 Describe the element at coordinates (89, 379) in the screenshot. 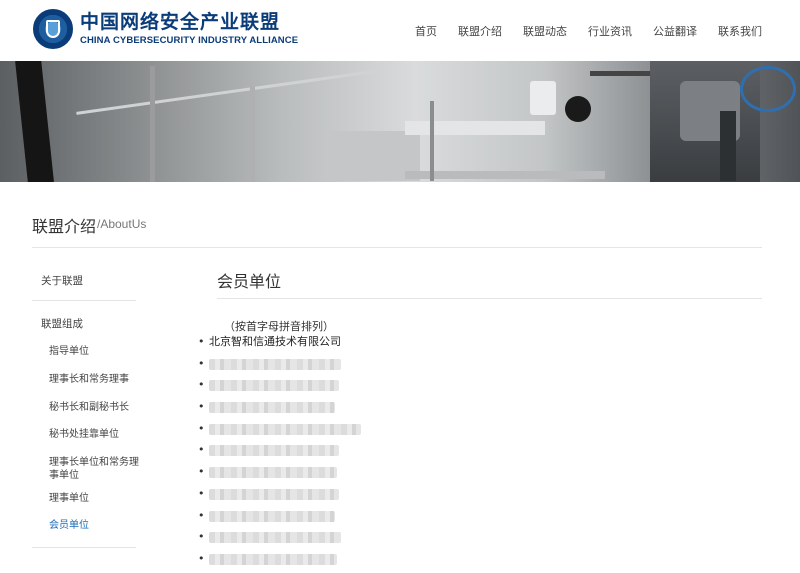

I see `sidebar-item-chairman: 理事长和常务理事` at that location.